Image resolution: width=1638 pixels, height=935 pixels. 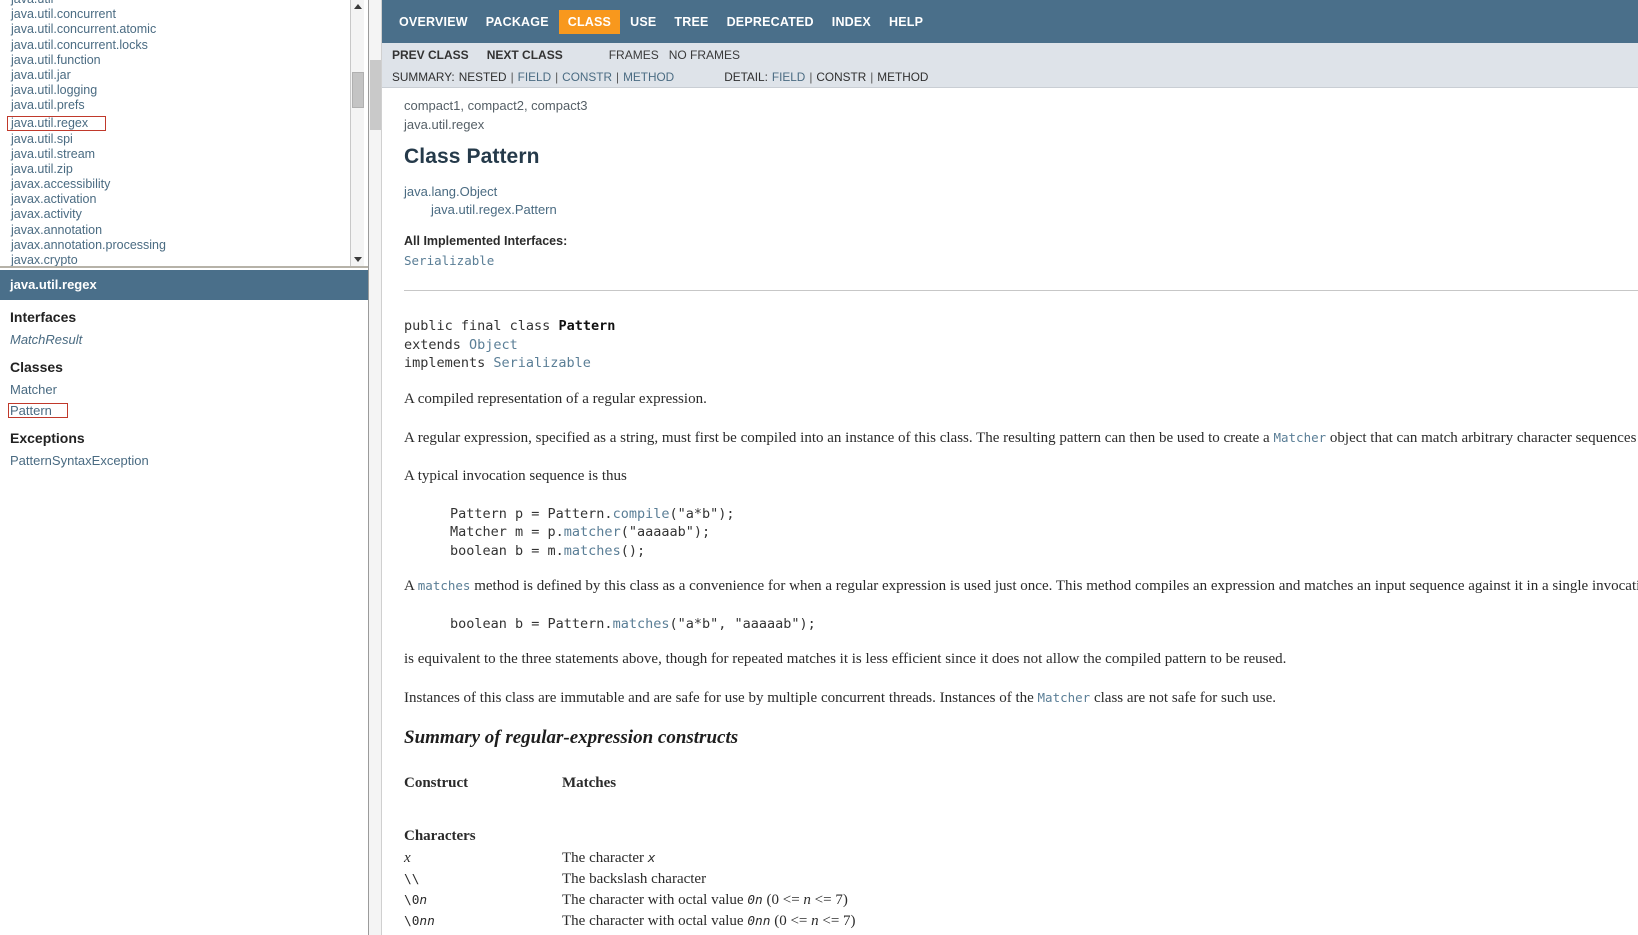 What do you see at coordinates (178, 90) in the screenshot?
I see `package-list-item: java.util.logging` at bounding box center [178, 90].